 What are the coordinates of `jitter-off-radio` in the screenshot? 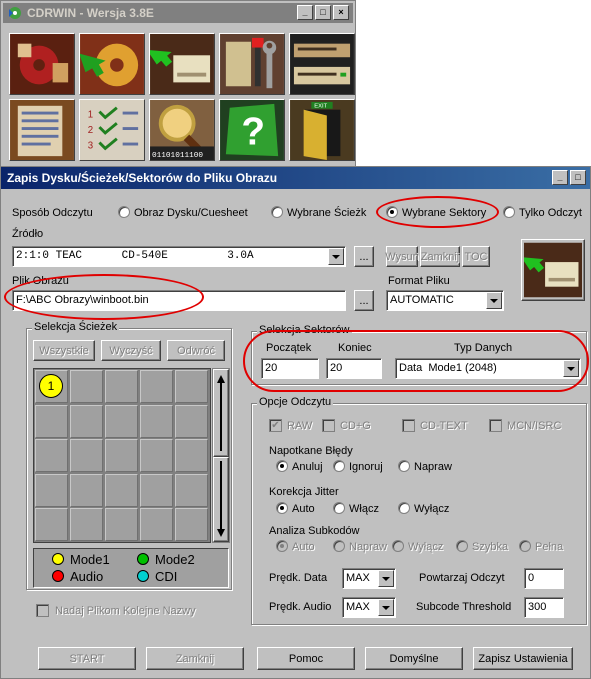 It's located at (404, 508).